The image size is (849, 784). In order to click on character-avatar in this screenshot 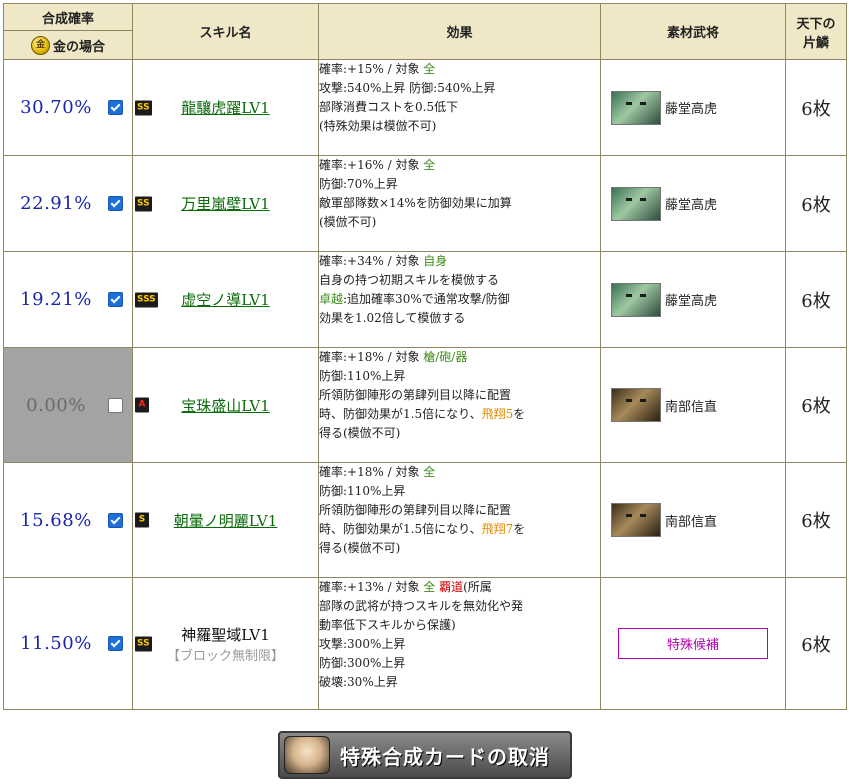, I will do `click(307, 755)`.